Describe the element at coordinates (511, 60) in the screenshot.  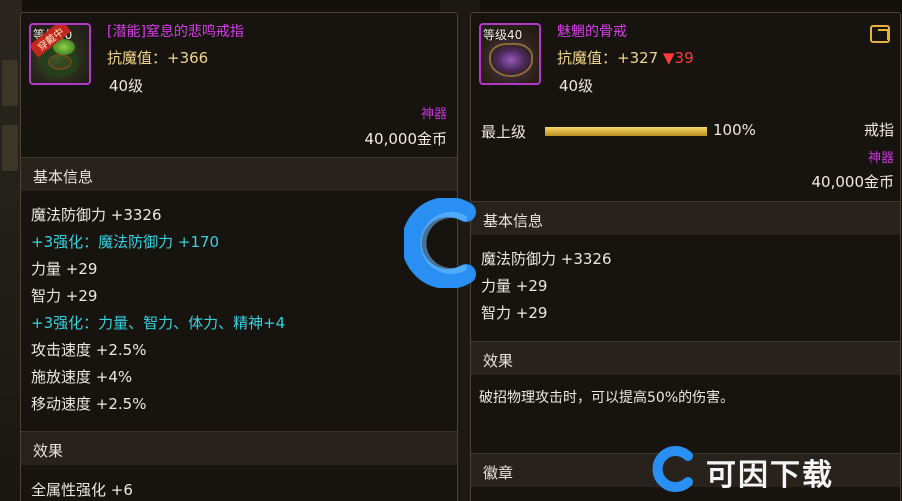
I see `bone-ring-icon` at that location.